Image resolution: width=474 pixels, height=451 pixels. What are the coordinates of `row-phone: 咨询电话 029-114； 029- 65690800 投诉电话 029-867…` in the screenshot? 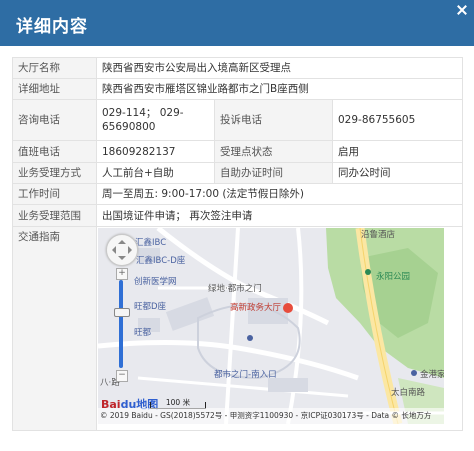 It's located at (238, 120).